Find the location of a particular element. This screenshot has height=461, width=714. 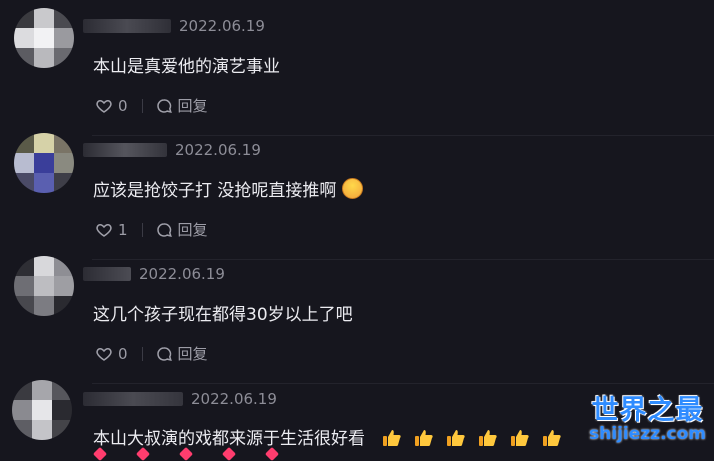

heart-emoji-row is located at coordinates (186, 453).